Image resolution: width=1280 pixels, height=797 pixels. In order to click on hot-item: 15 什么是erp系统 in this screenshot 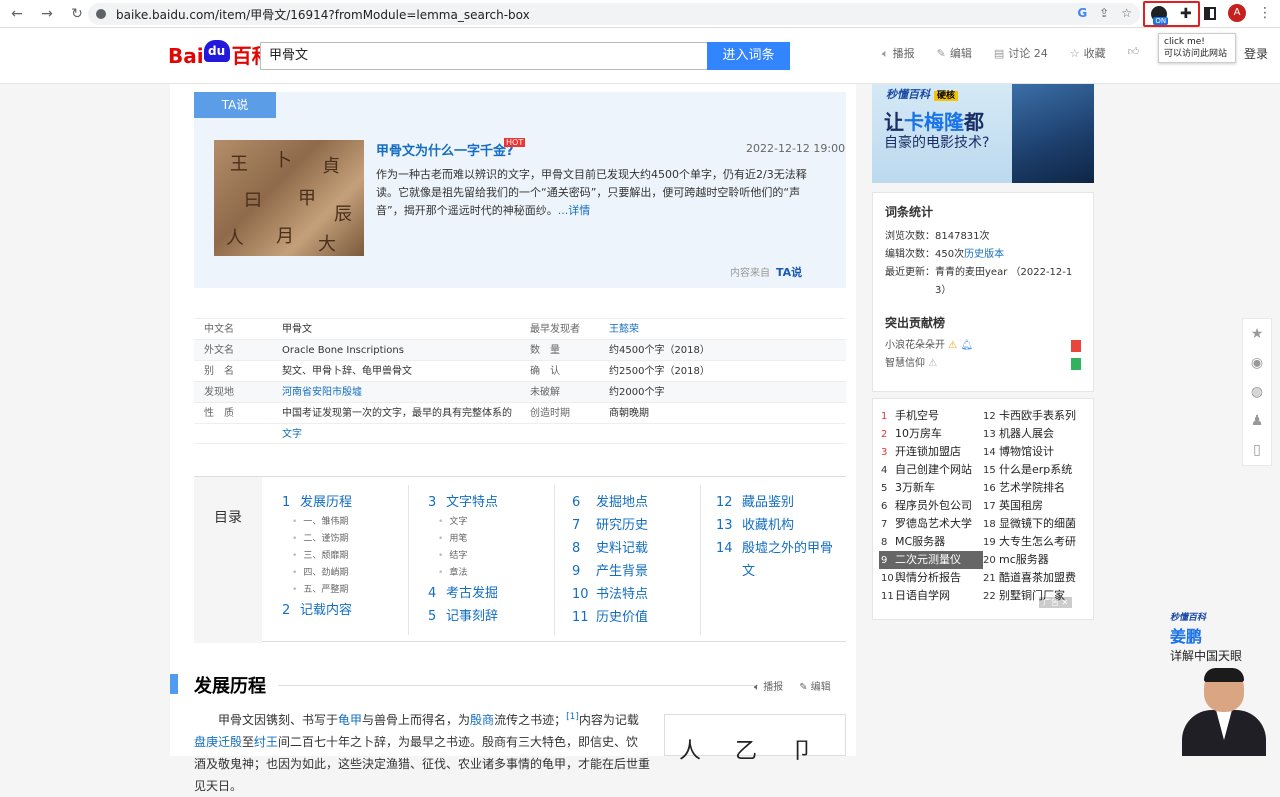, I will do `click(1027, 470)`.